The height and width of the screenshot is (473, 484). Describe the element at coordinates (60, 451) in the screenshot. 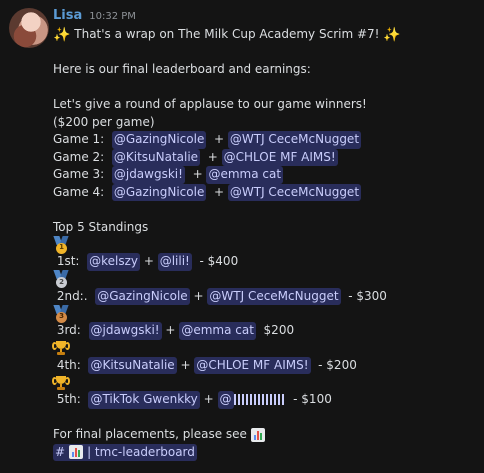

I see `channel-hash: #` at that location.